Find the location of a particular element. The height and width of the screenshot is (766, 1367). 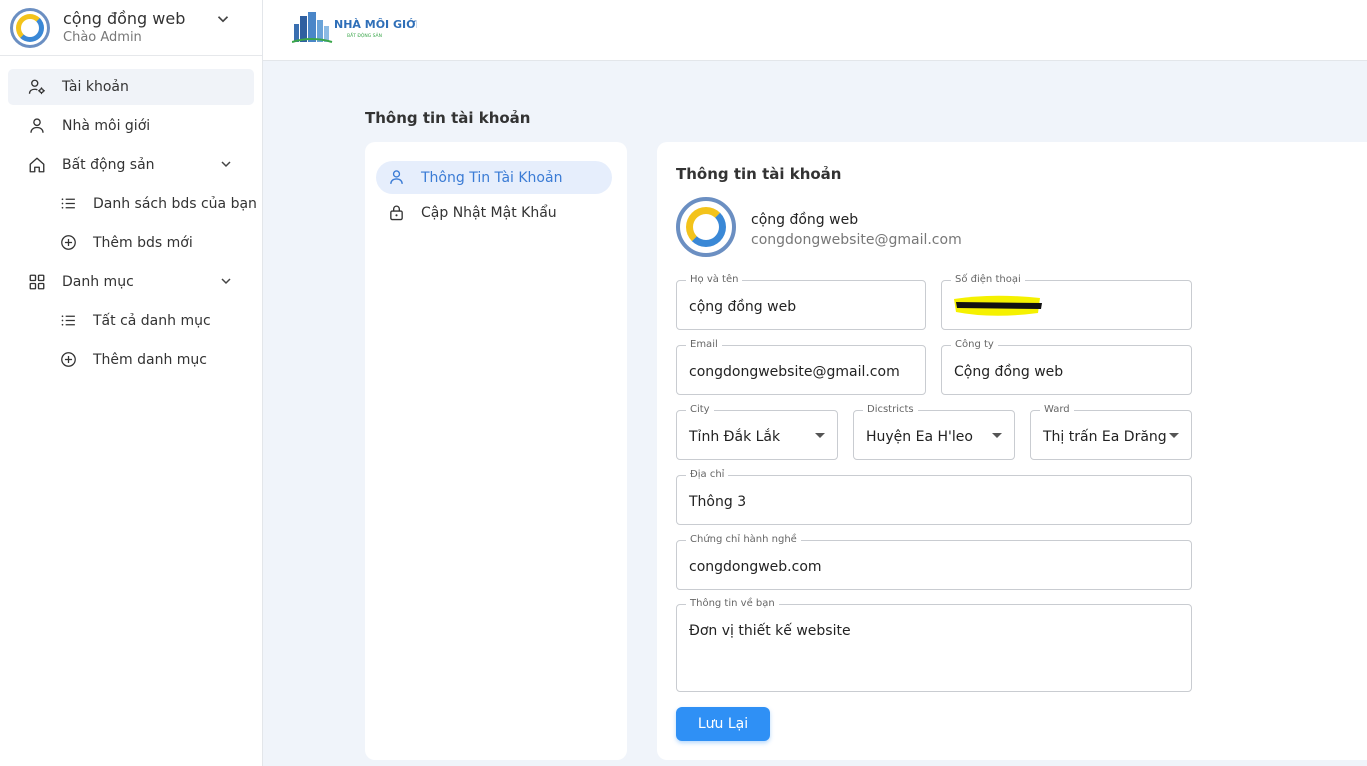

about-value: Đơn vị thiết kế website is located at coordinates (770, 631).